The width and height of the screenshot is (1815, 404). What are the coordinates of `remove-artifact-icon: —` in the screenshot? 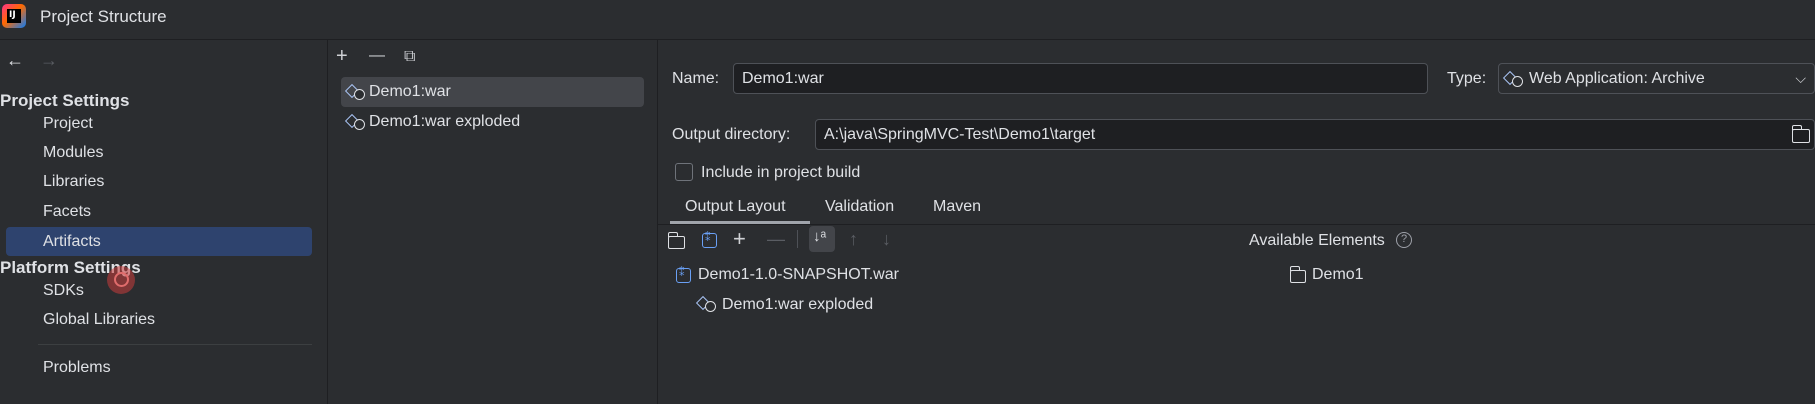 It's located at (377, 56).